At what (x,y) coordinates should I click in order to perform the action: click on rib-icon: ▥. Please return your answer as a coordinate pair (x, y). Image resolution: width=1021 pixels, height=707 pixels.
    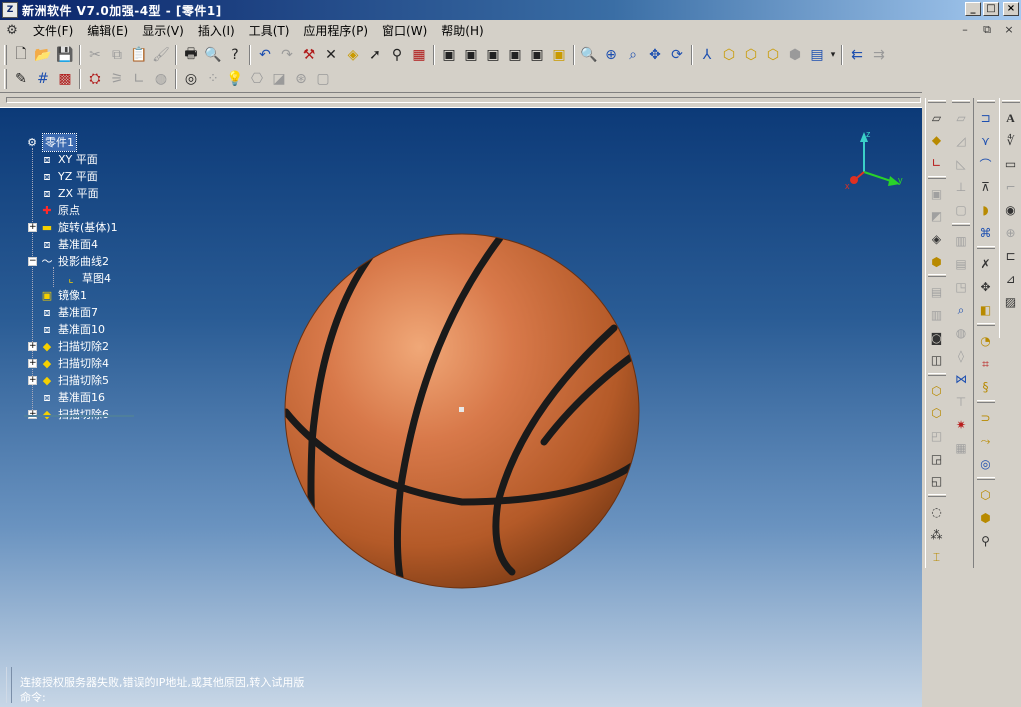
    Looking at the image, I should click on (937, 315).